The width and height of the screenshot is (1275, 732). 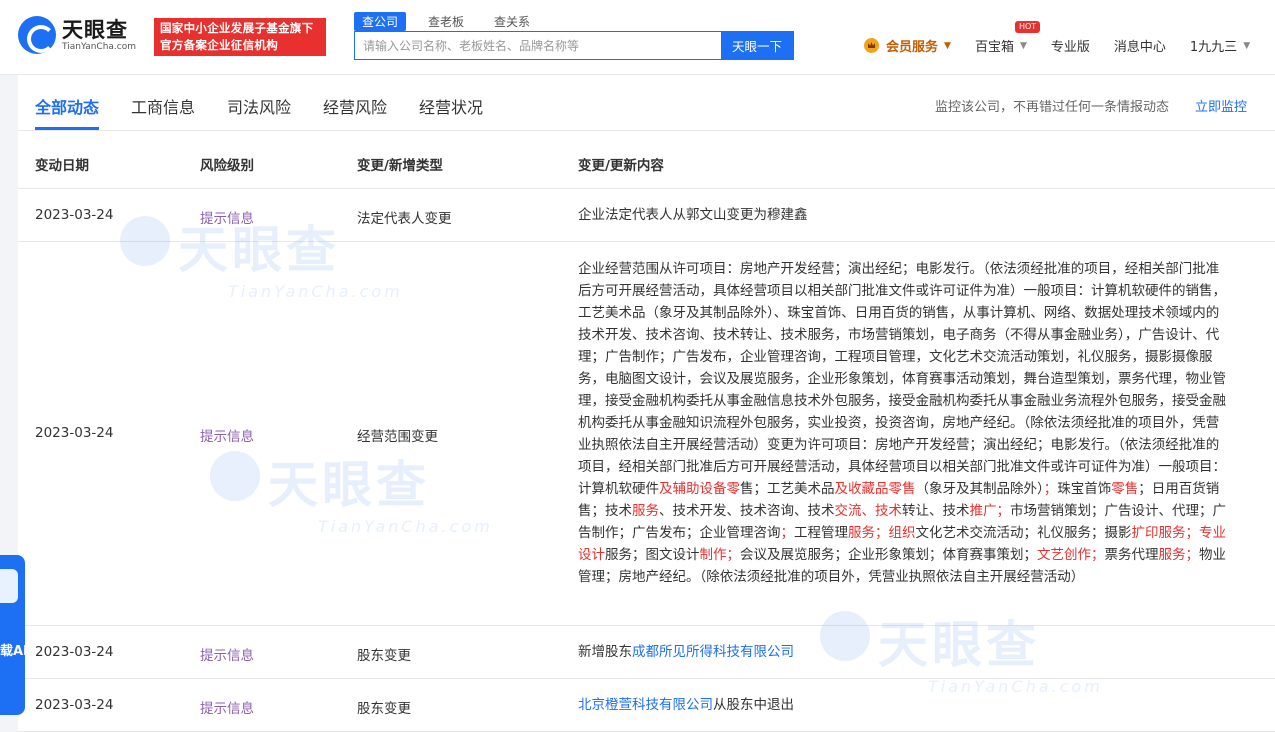 I want to click on header-date: 变动日期, so click(x=62, y=166).